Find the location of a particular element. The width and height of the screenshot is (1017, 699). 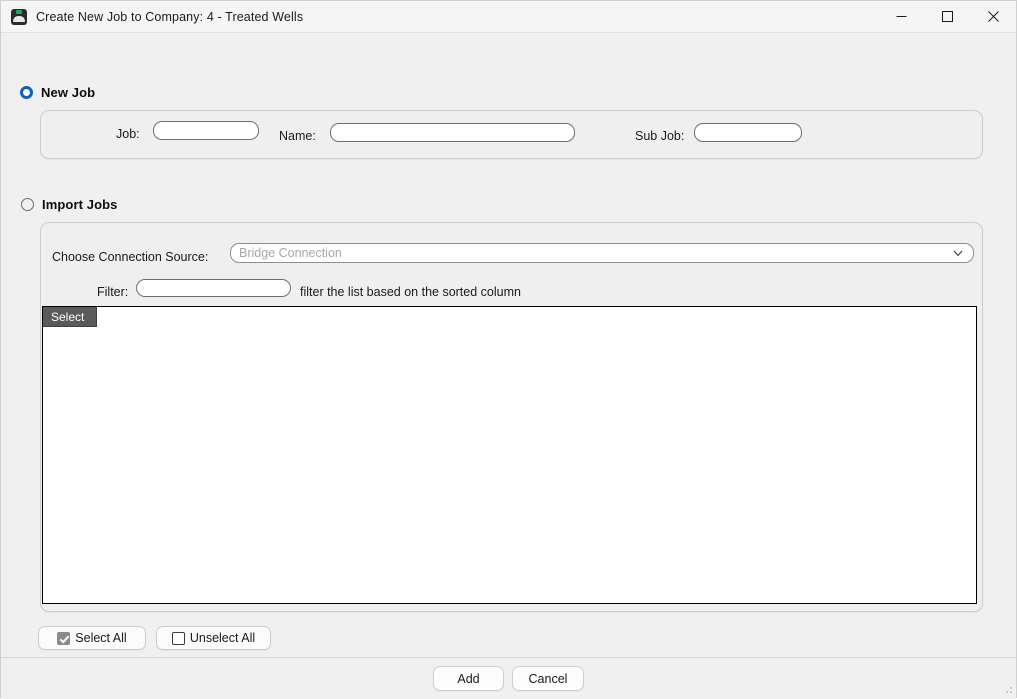

unselect-all-label: Unselect All is located at coordinates (222, 638).